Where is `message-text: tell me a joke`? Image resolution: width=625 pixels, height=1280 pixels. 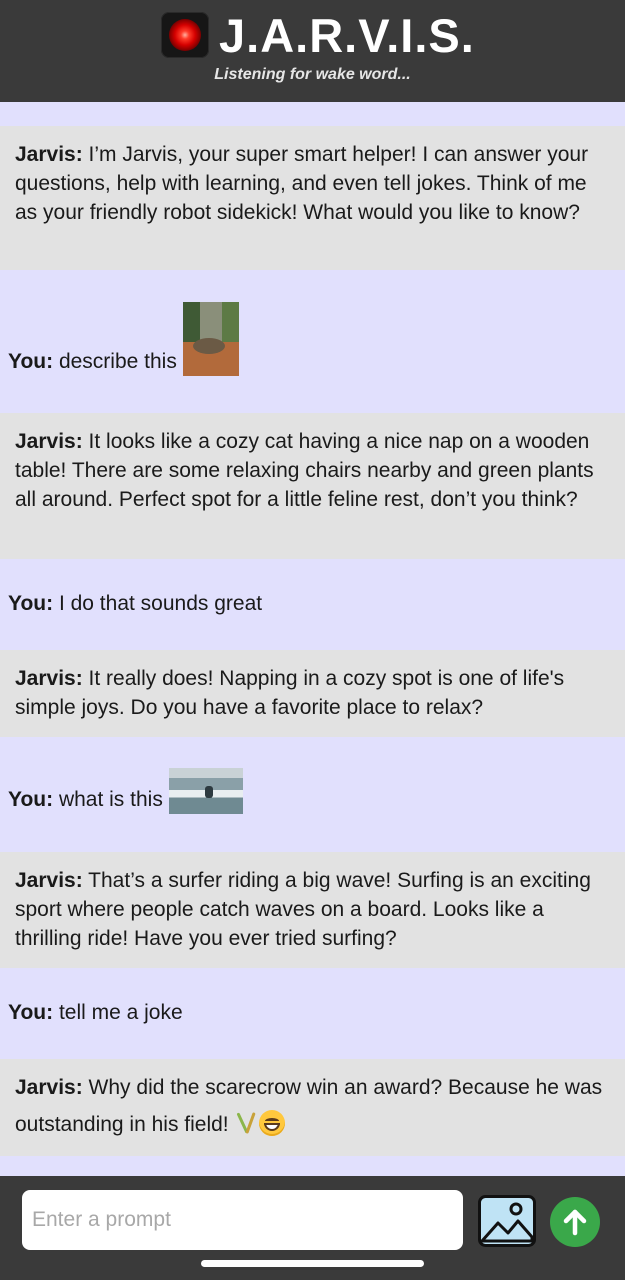 message-text: tell me a joke is located at coordinates (118, 1012).